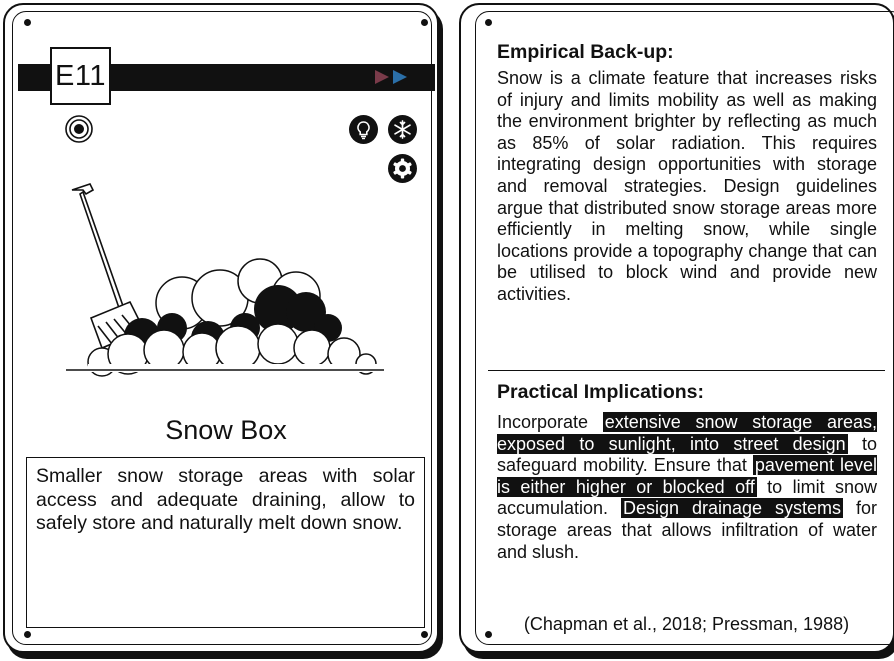 This screenshot has height=661, width=894. I want to click on card-code: E11, so click(80, 76).